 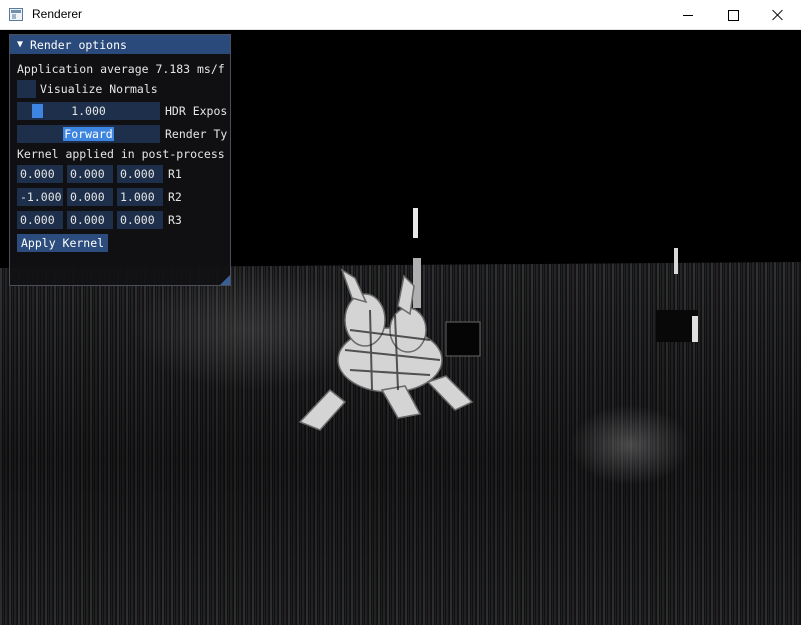 I want to click on kernel-heading: Kernel applied in post-process, so click(x=121, y=154).